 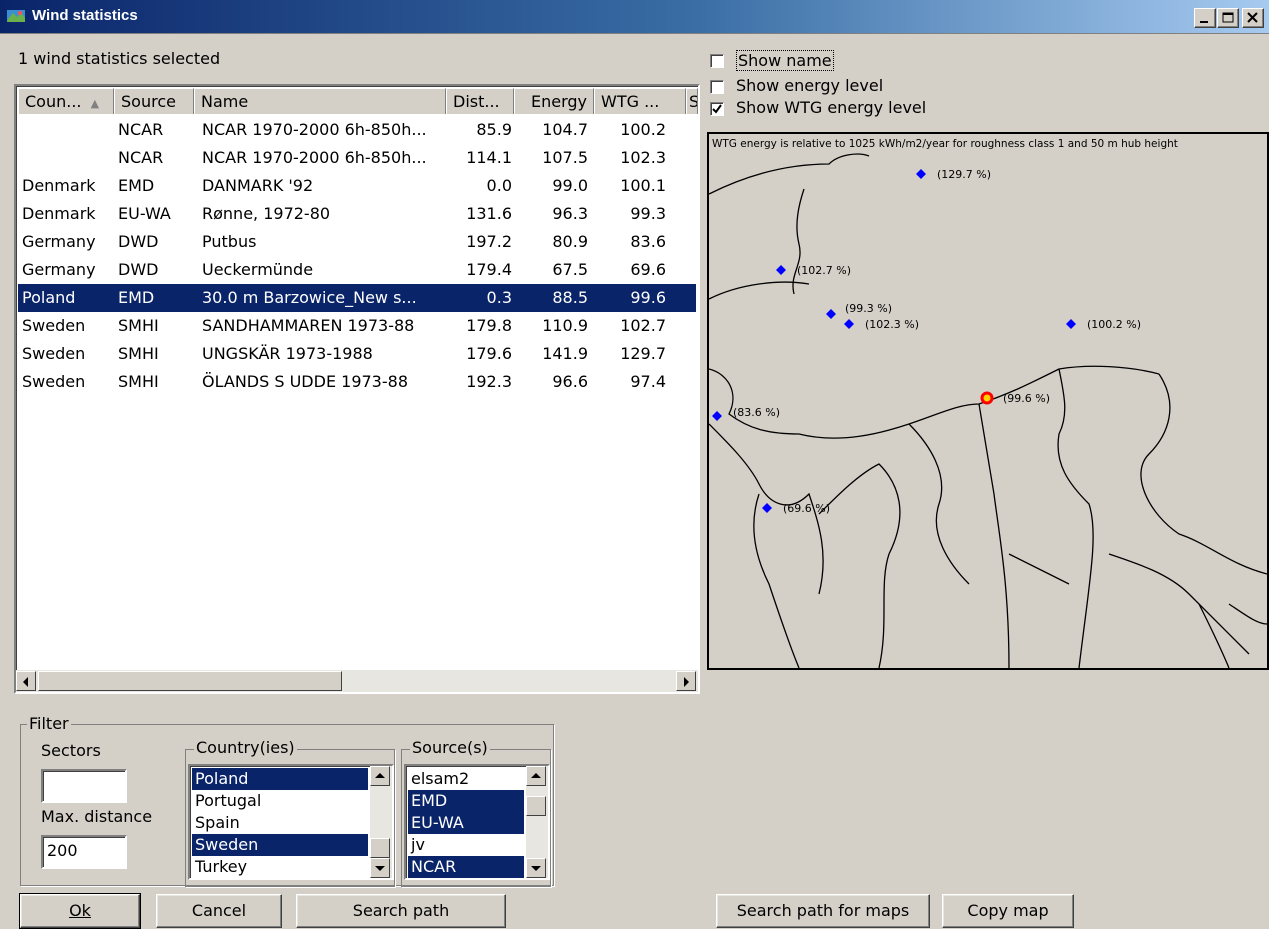 I want to click on listbox-item: Poland, so click(x=280, y=779).